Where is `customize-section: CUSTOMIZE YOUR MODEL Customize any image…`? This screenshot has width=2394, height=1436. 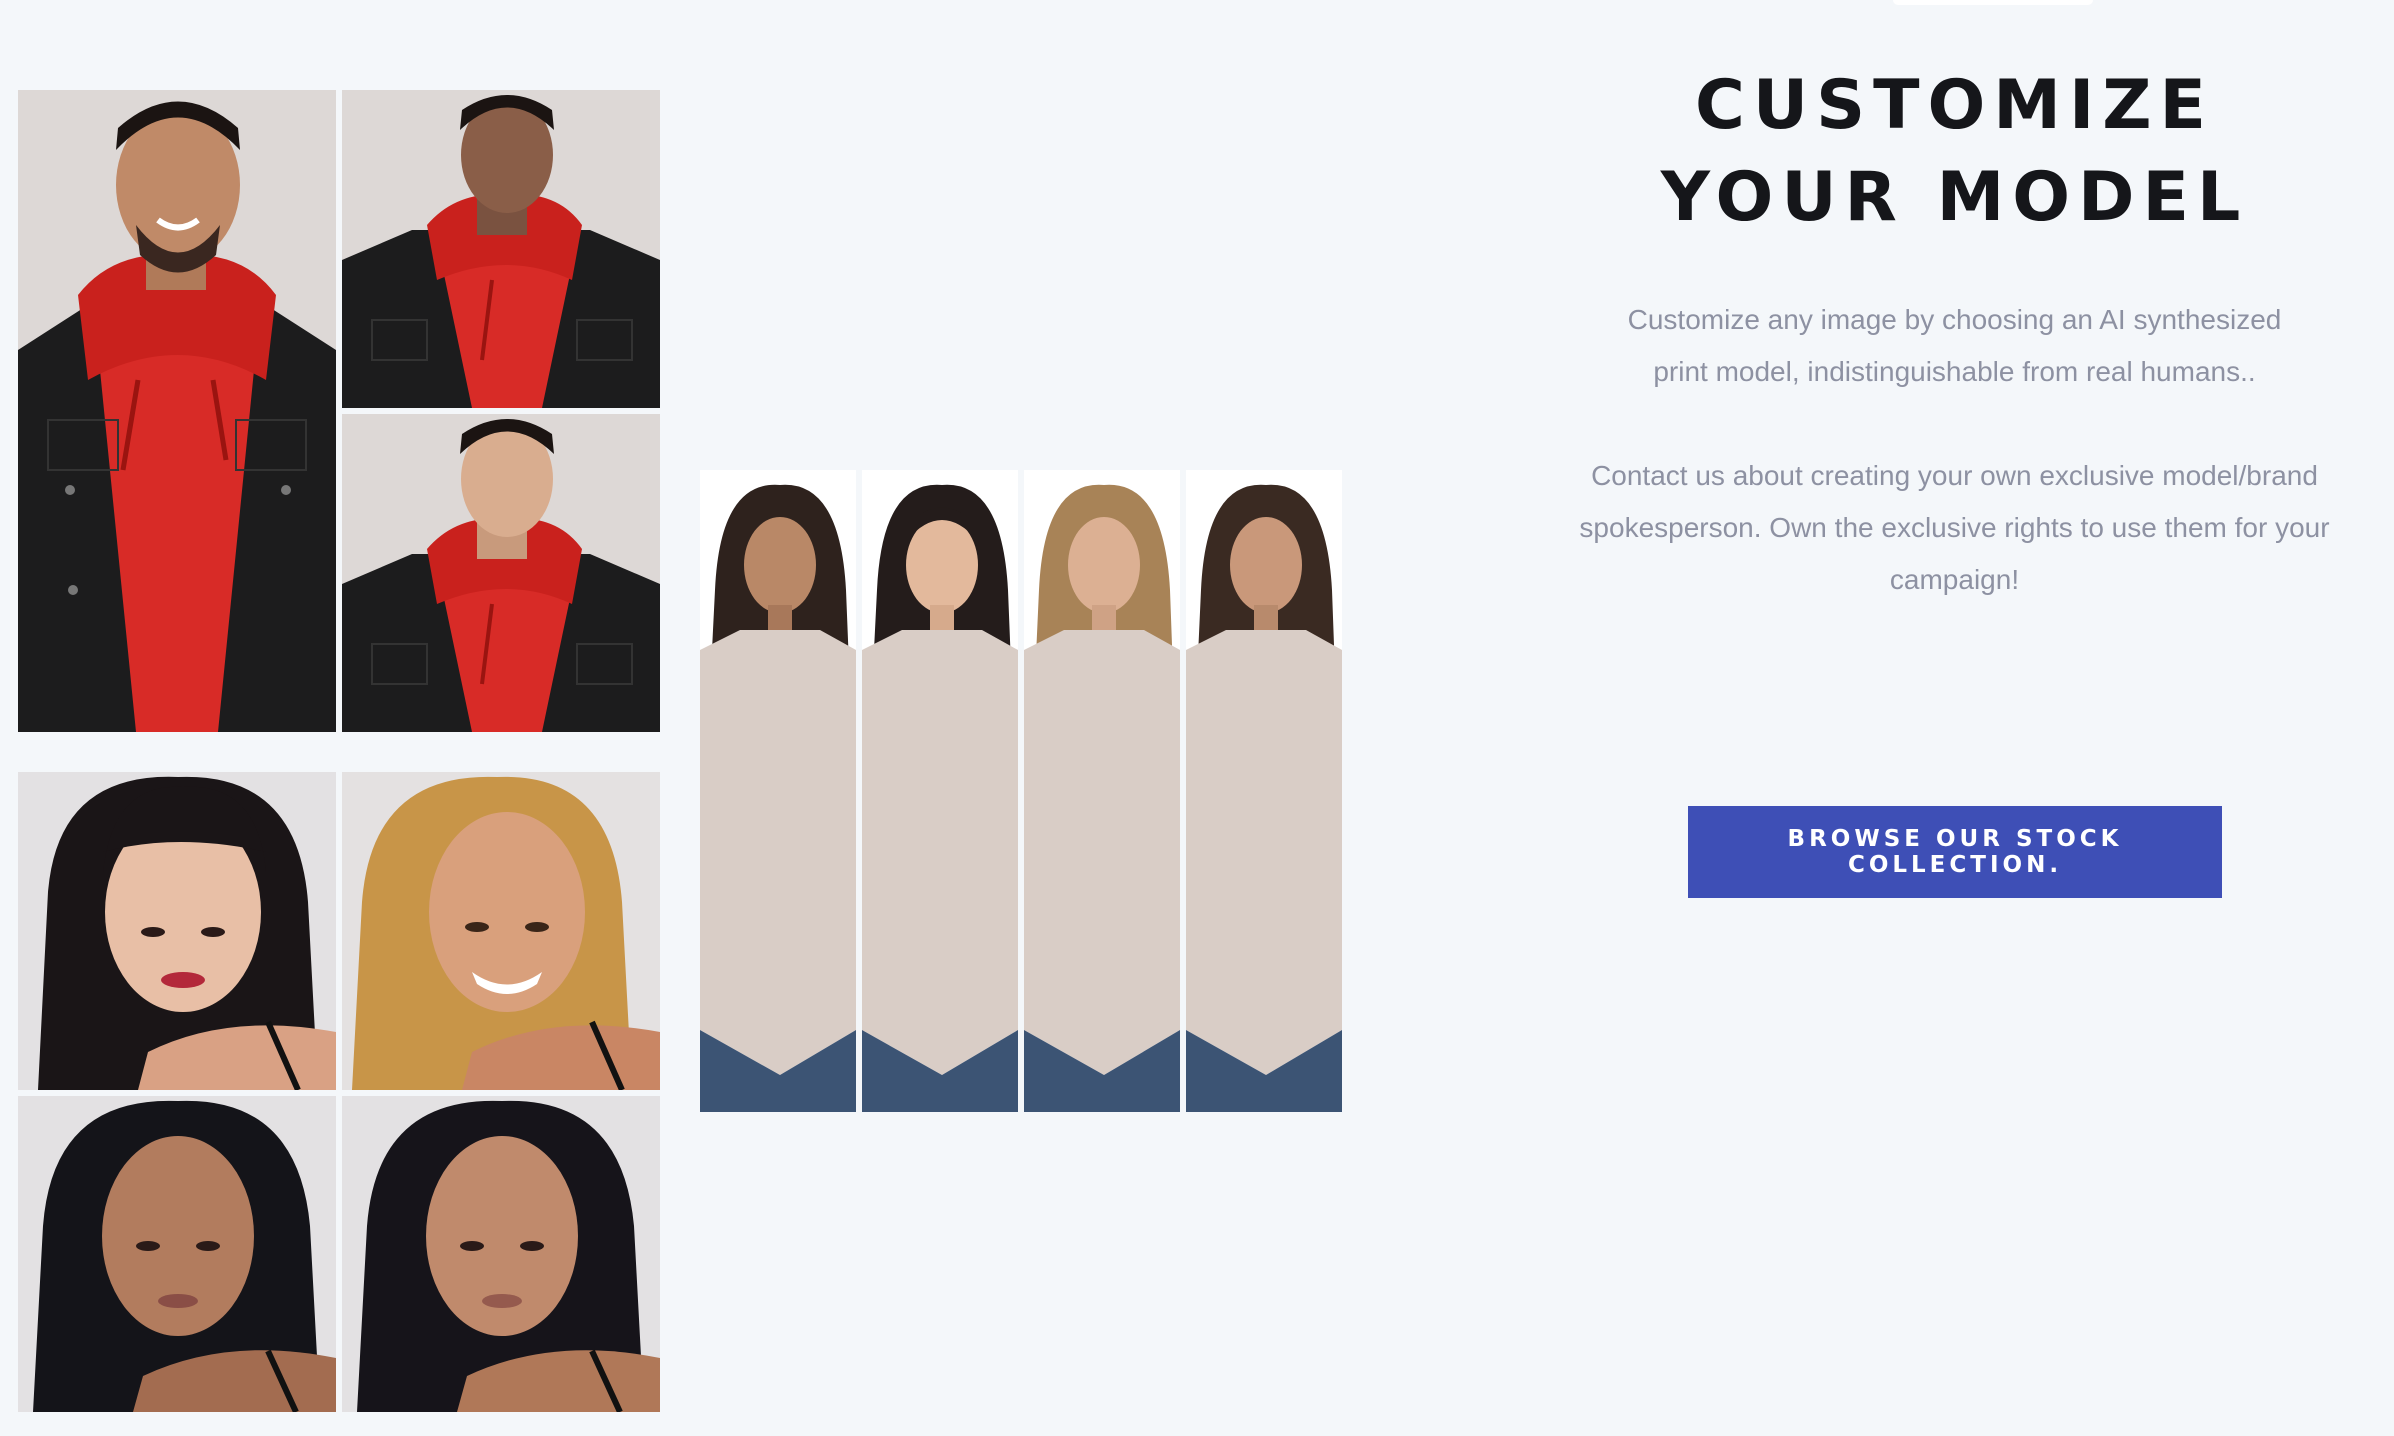 customize-section: CUSTOMIZE YOUR MODEL Customize any image… is located at coordinates (1954, 333).